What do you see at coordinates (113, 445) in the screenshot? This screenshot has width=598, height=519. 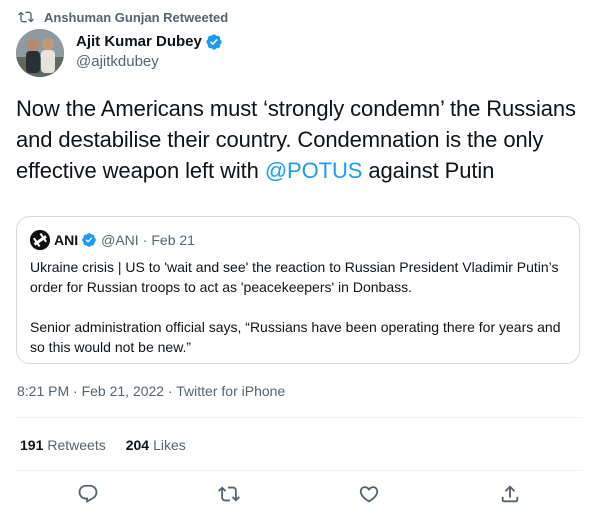 I see `engagement-stats: 191 Retweets 204 Likes` at bounding box center [113, 445].